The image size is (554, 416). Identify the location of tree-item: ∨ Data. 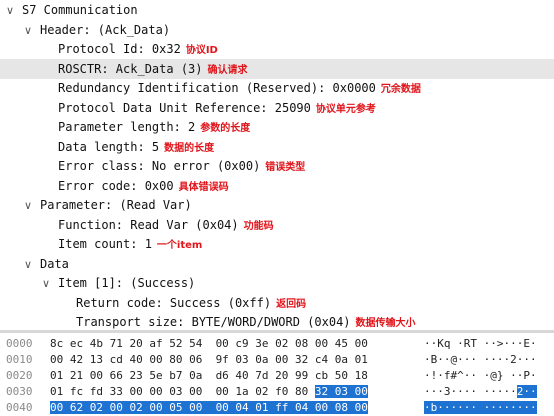
(34, 264).